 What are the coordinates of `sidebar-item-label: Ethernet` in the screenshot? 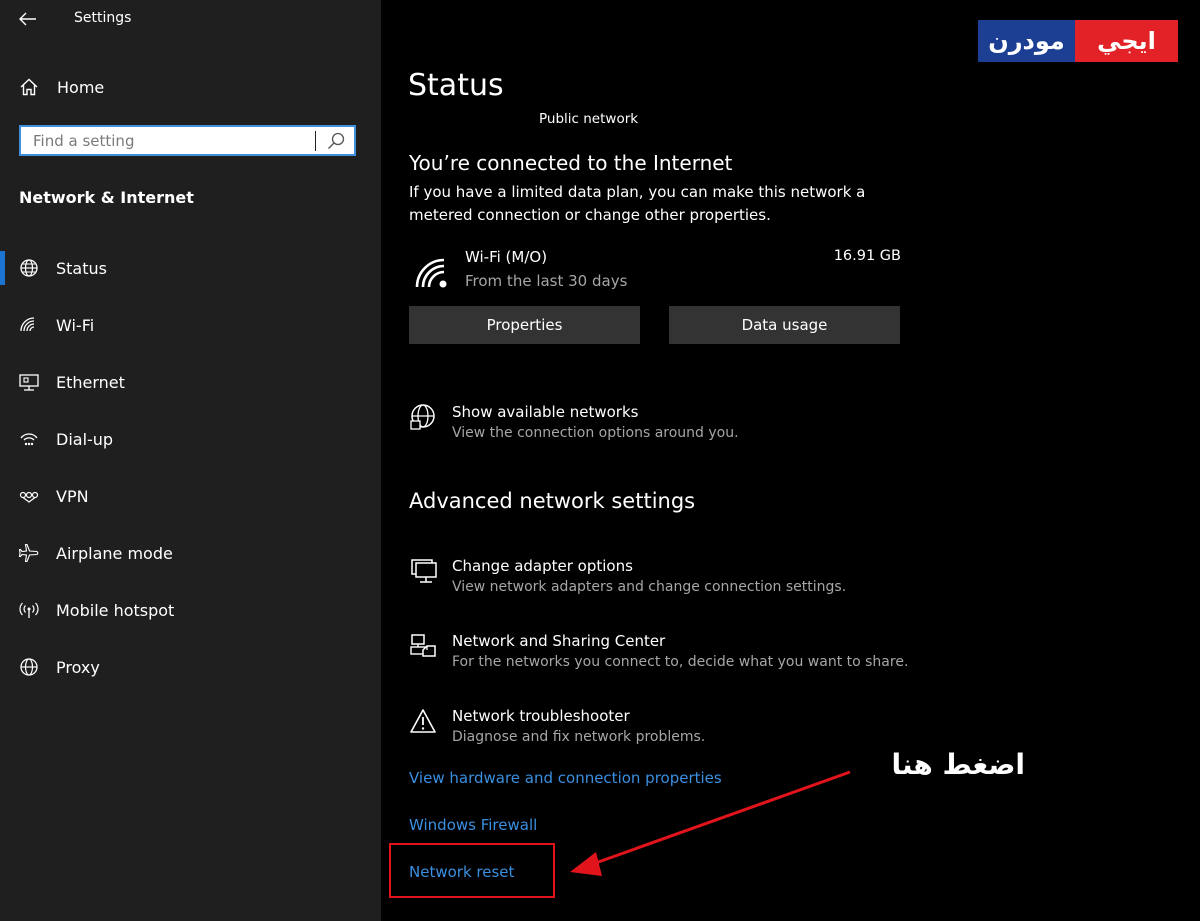 It's located at (90, 382).